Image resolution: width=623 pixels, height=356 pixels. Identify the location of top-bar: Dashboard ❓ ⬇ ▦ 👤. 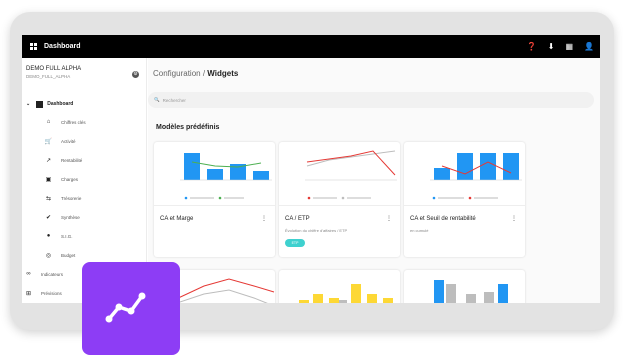
(311, 46).